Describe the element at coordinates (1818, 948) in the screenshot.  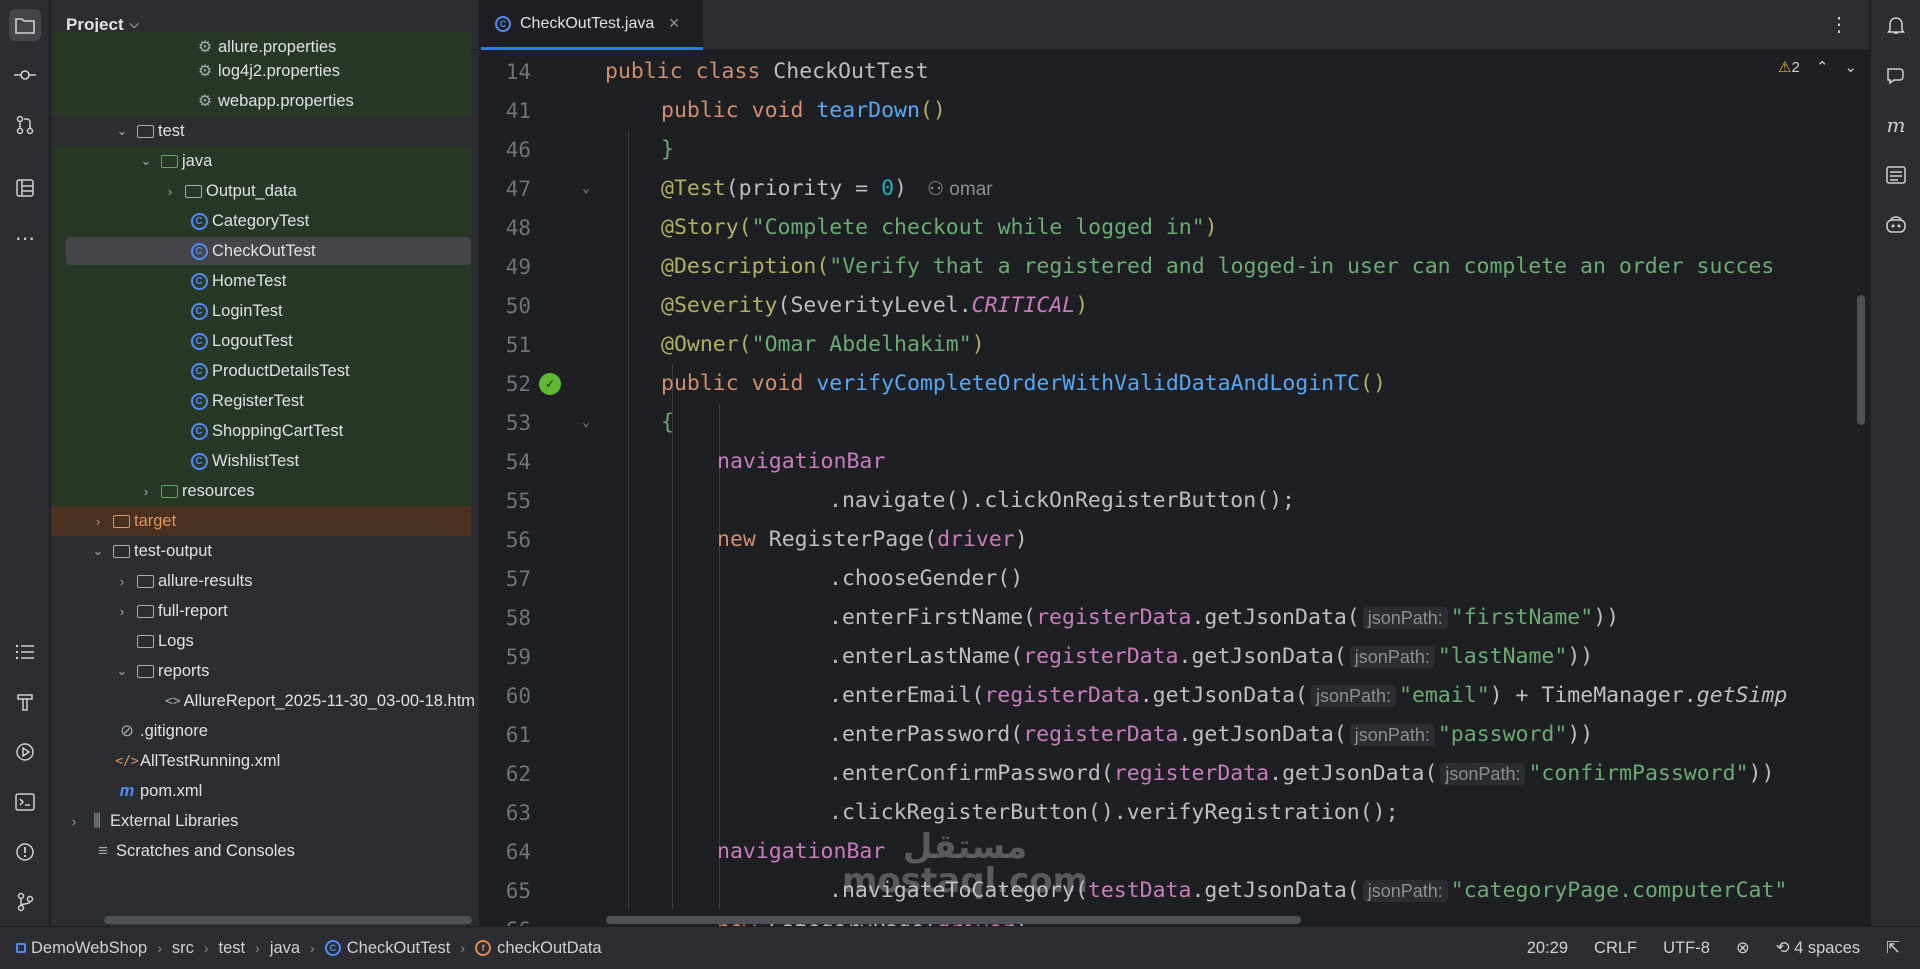
I see `indent-setting: ⟲ 4 spaces` at that location.